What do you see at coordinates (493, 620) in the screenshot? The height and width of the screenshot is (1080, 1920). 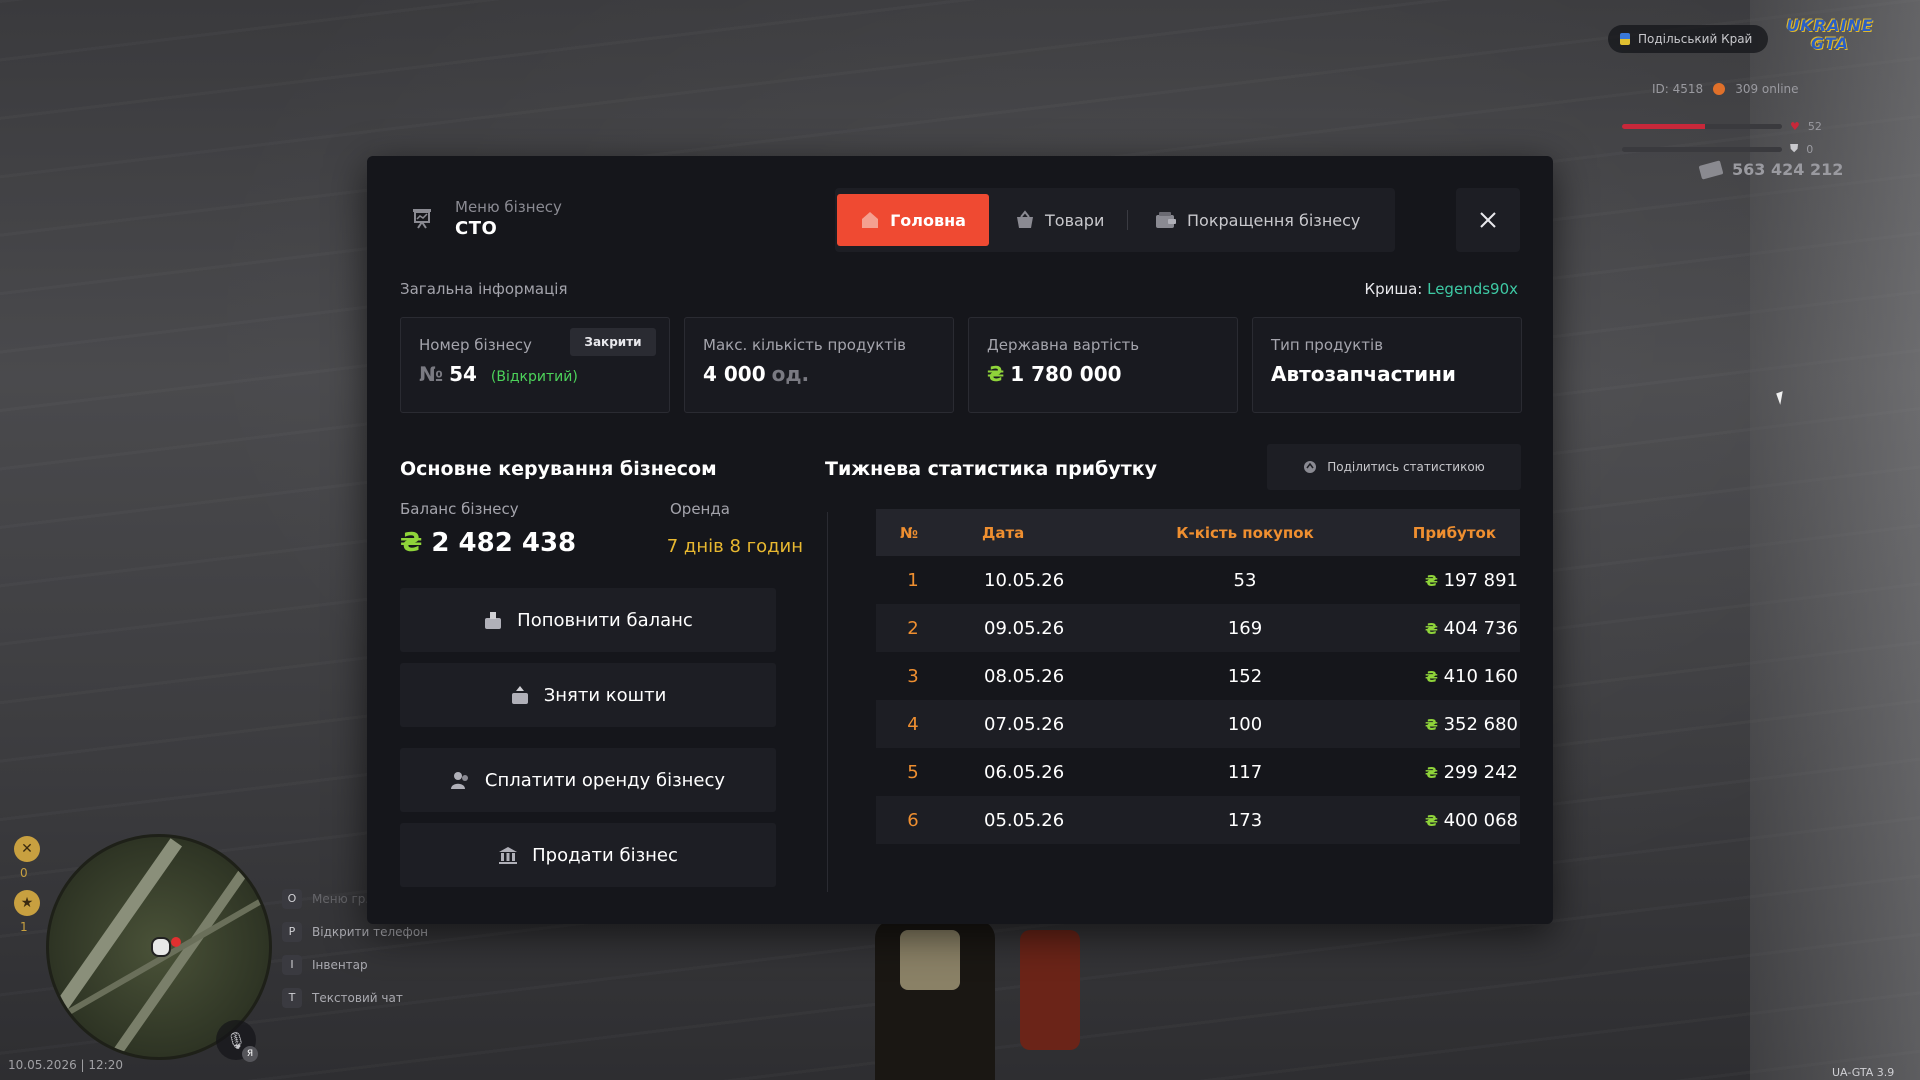 I see `deposit-icon` at bounding box center [493, 620].